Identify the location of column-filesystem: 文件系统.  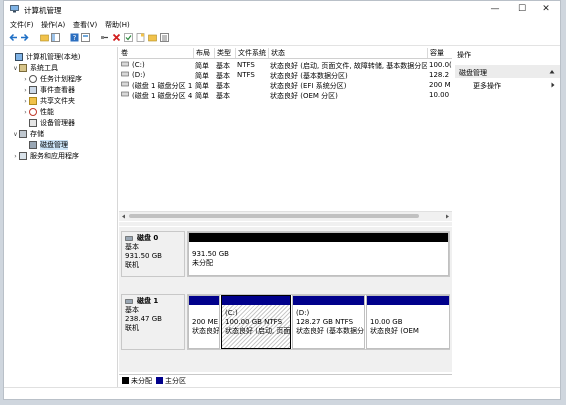
(251, 53).